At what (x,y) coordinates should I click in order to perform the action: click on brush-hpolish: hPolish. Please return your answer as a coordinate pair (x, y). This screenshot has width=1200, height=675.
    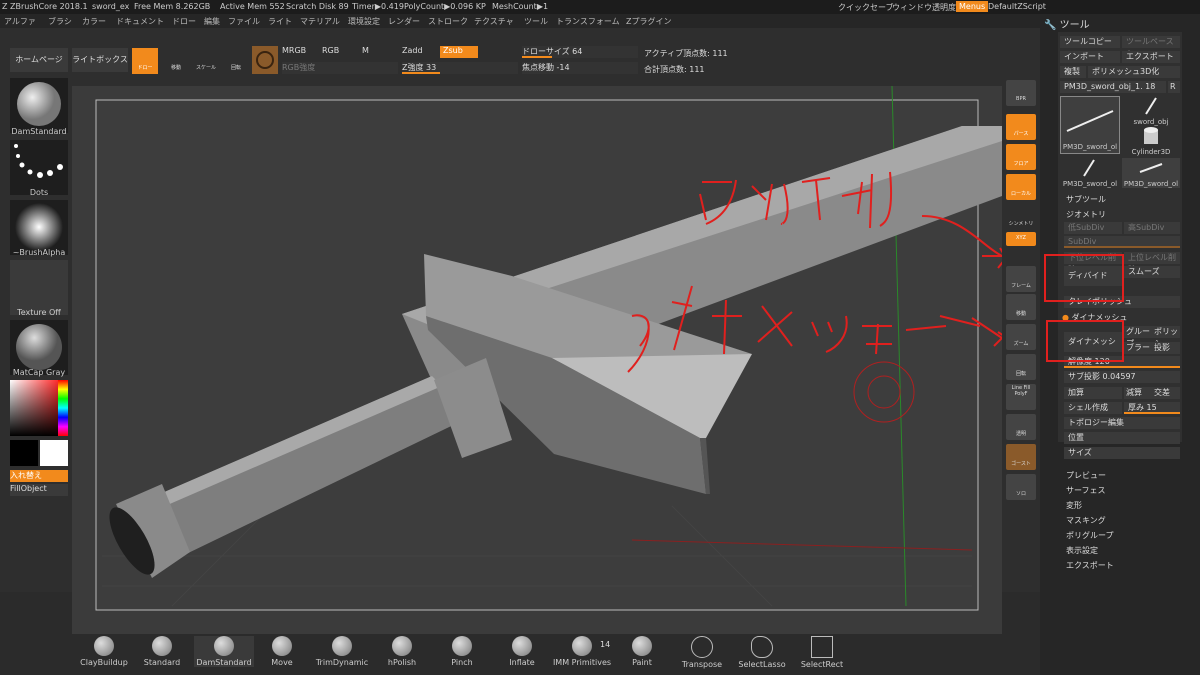
    Looking at the image, I should click on (402, 651).